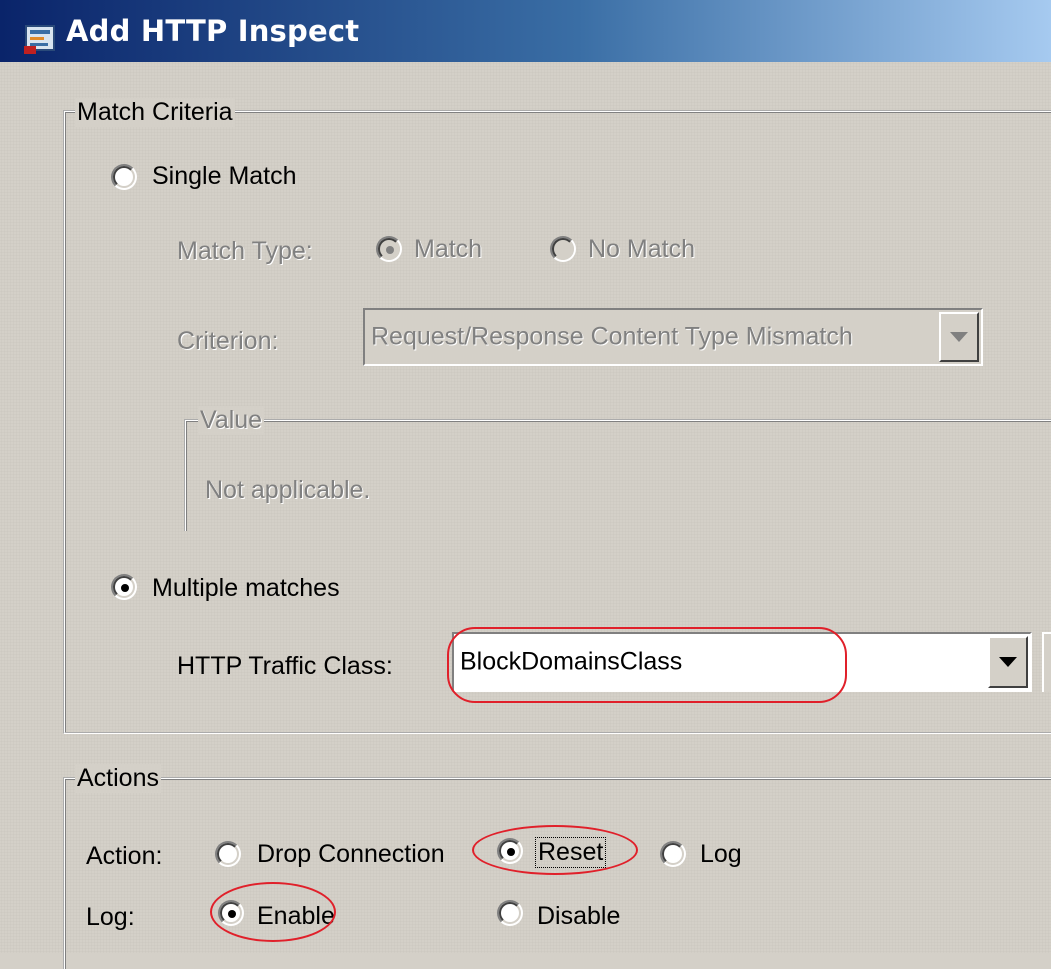  What do you see at coordinates (959, 337) in the screenshot?
I see `criterion-dropdown-button` at bounding box center [959, 337].